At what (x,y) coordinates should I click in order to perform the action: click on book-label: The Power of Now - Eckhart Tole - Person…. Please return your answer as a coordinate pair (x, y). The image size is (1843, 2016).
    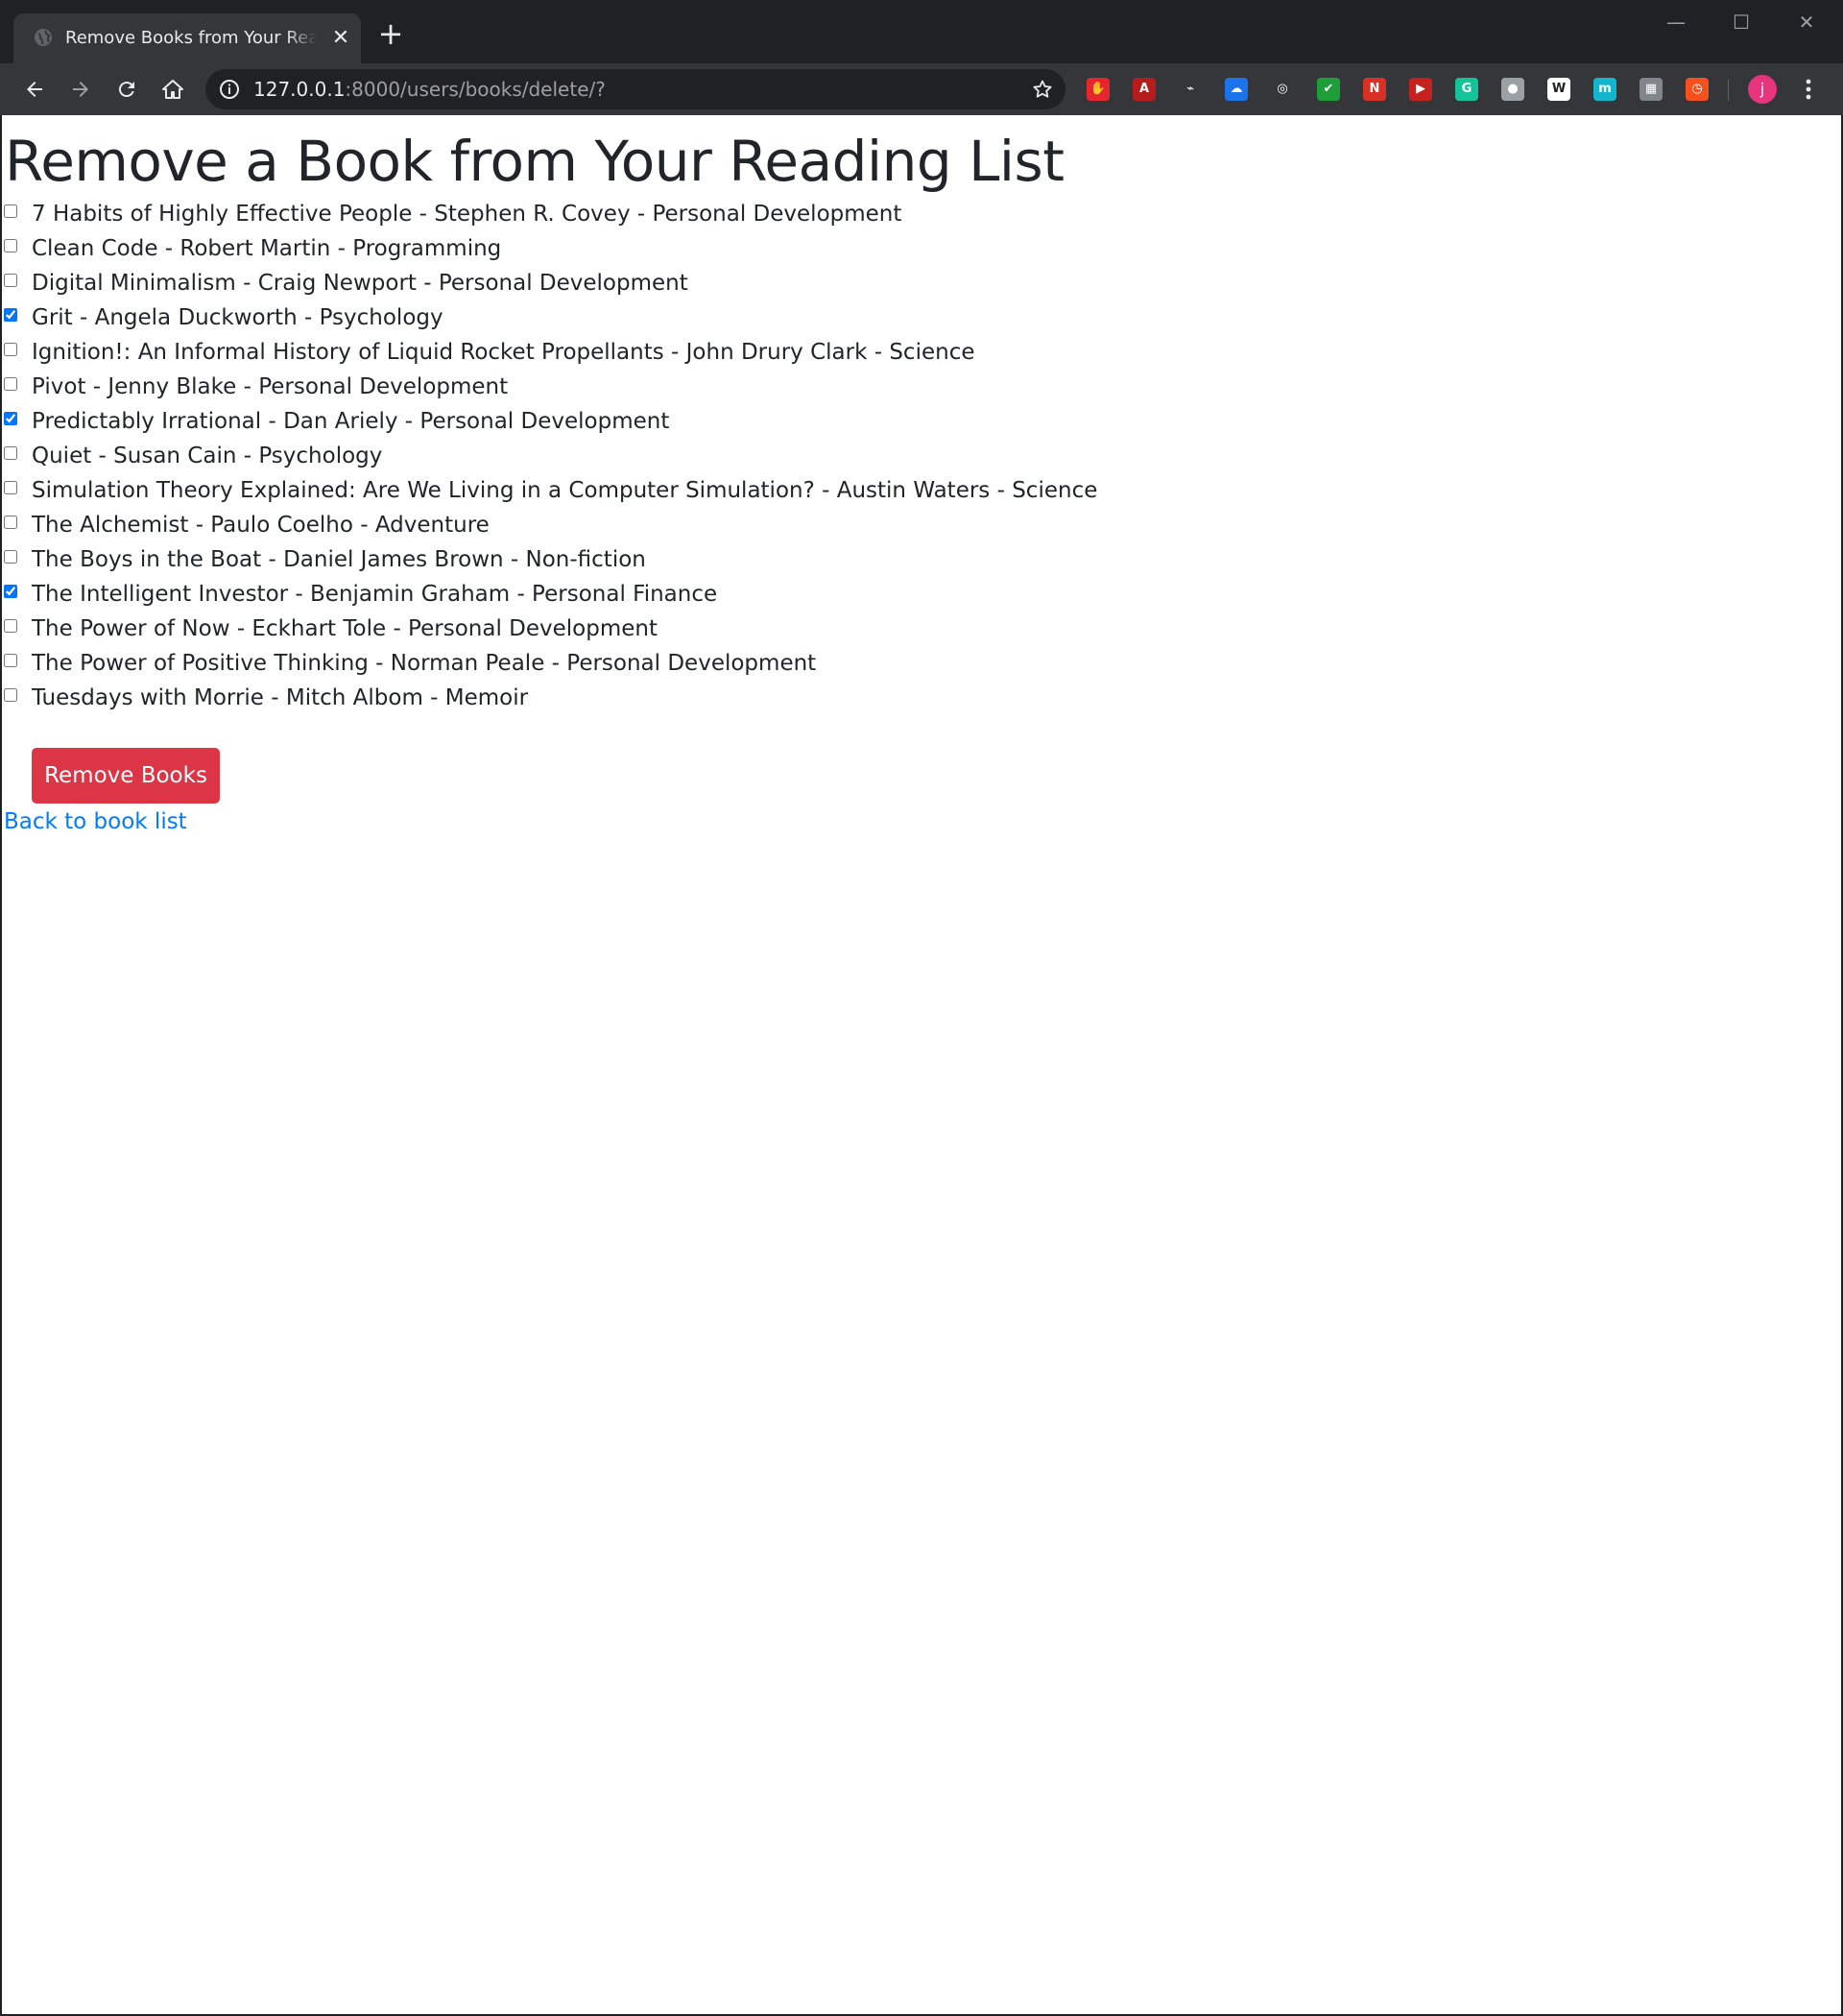
    Looking at the image, I should click on (345, 628).